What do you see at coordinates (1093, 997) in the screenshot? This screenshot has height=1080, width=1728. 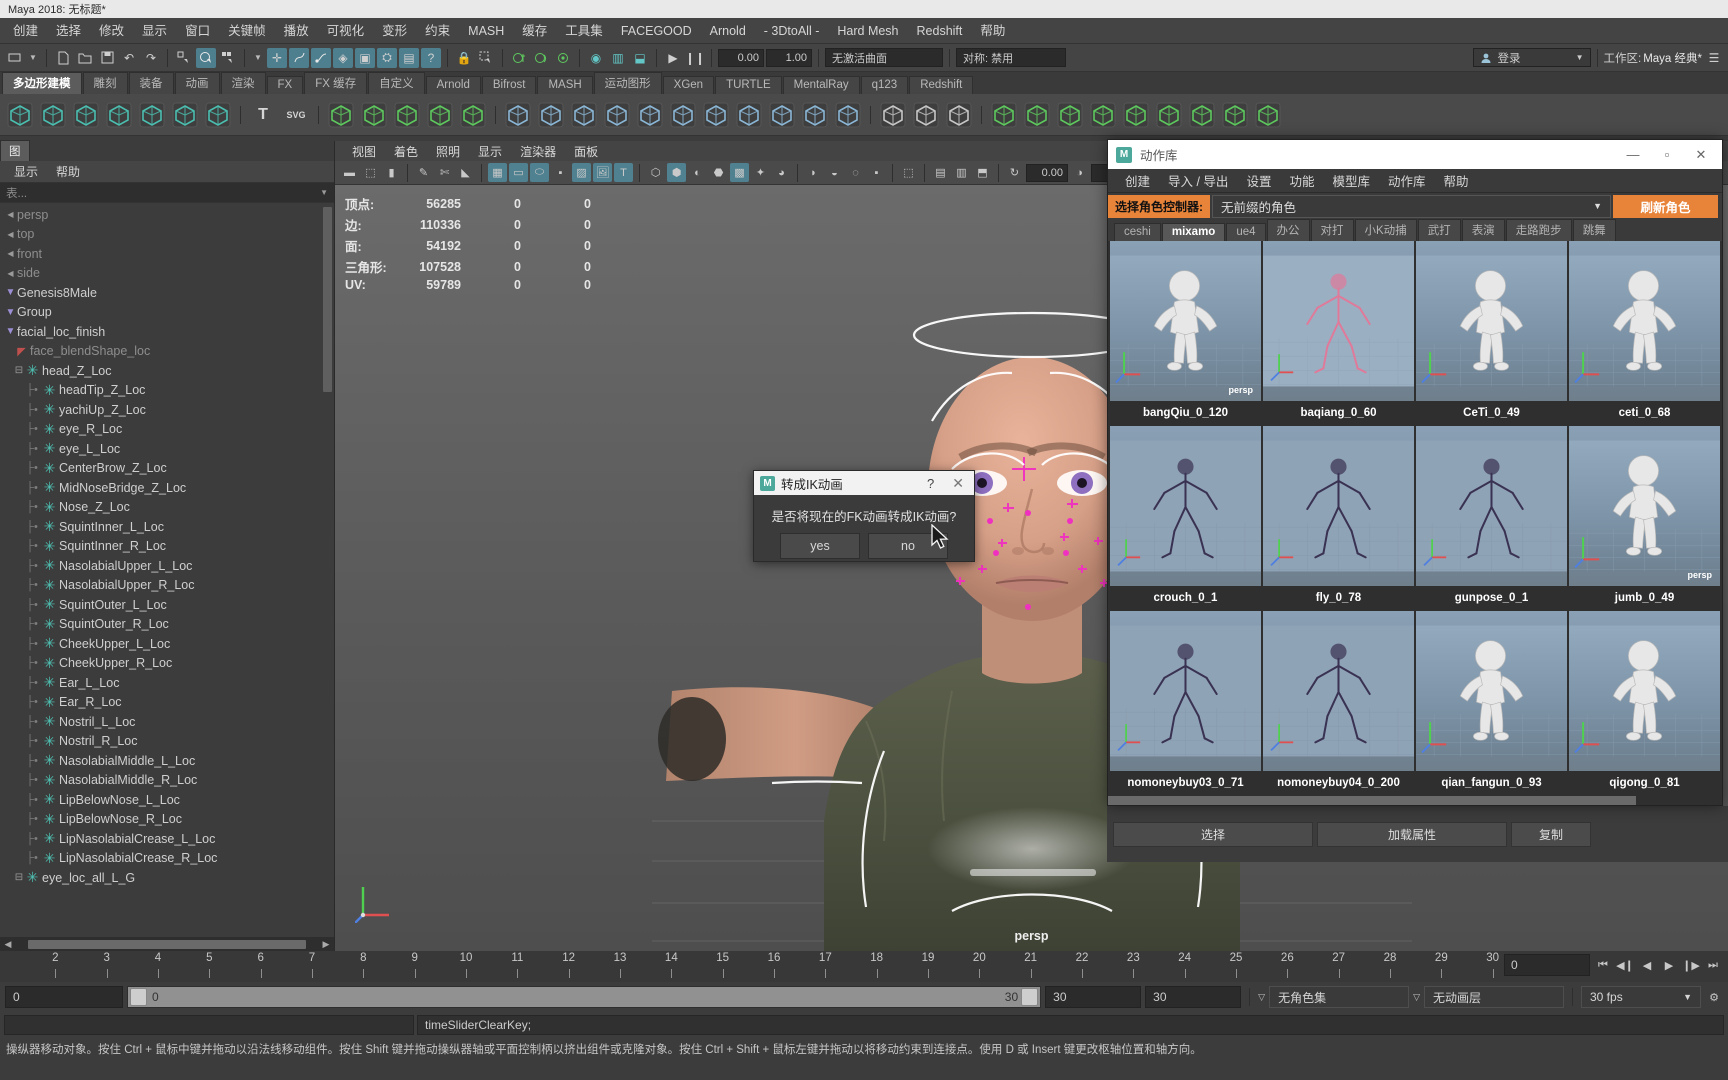 I see `anim-start-field: 30` at bounding box center [1093, 997].